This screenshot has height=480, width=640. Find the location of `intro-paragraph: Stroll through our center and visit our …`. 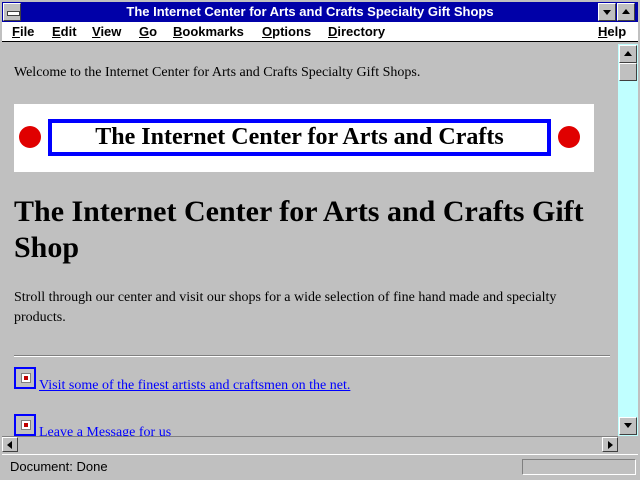

intro-paragraph: Stroll through our center and visit our … is located at coordinates (285, 307).